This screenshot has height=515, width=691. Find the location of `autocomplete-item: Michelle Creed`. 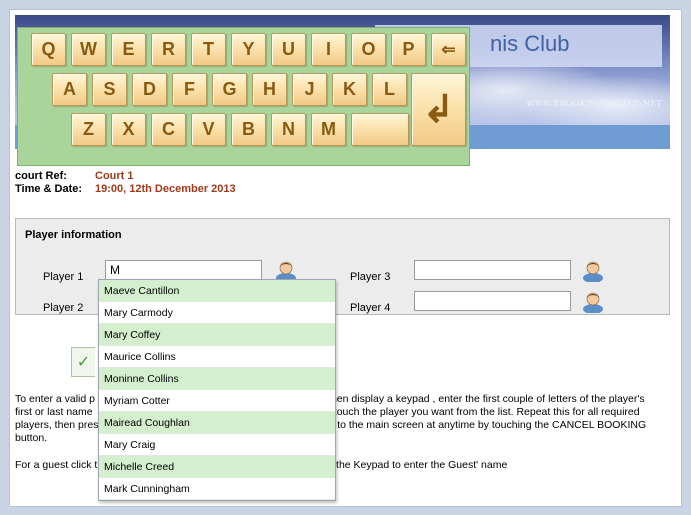

autocomplete-item: Michelle Creed is located at coordinates (217, 467).